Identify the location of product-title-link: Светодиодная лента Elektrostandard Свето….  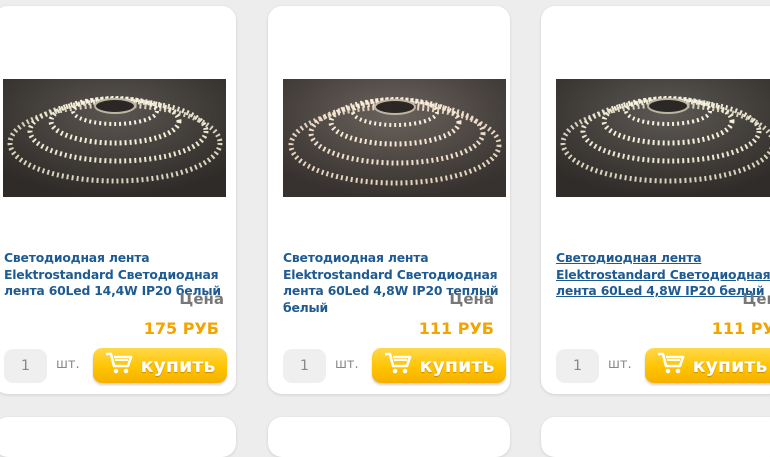
(663, 275).